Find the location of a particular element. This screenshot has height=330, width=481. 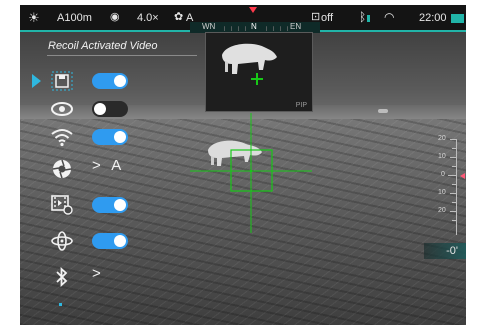

tilt-angle-value: -0' is located at coordinates (452, 251).